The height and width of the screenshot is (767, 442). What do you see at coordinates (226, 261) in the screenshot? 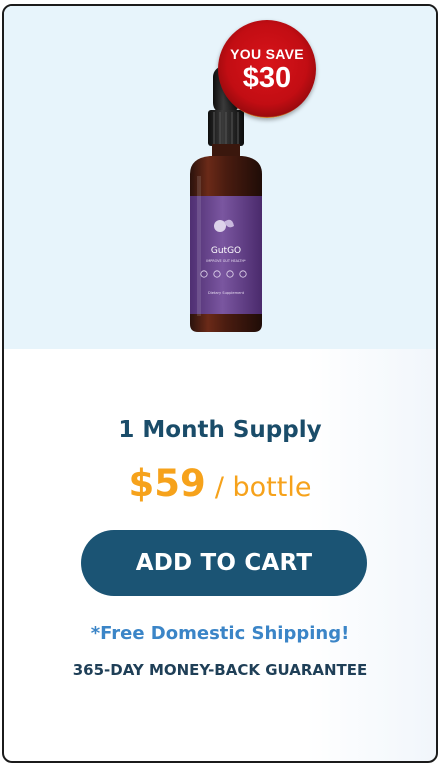
I see `bottle-tagline-text: IMPROVE GUT HEALTH*` at bounding box center [226, 261].